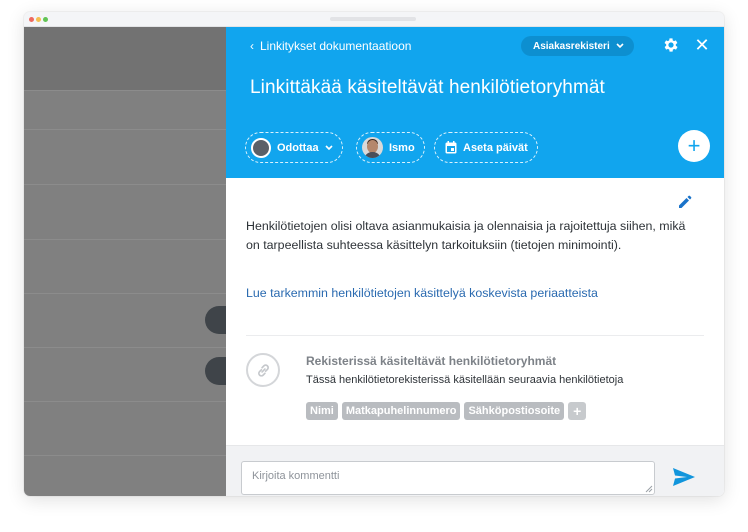 Image resolution: width=748 pixels, height=532 pixels. What do you see at coordinates (685, 202) in the screenshot?
I see `pencil-icon` at bounding box center [685, 202].